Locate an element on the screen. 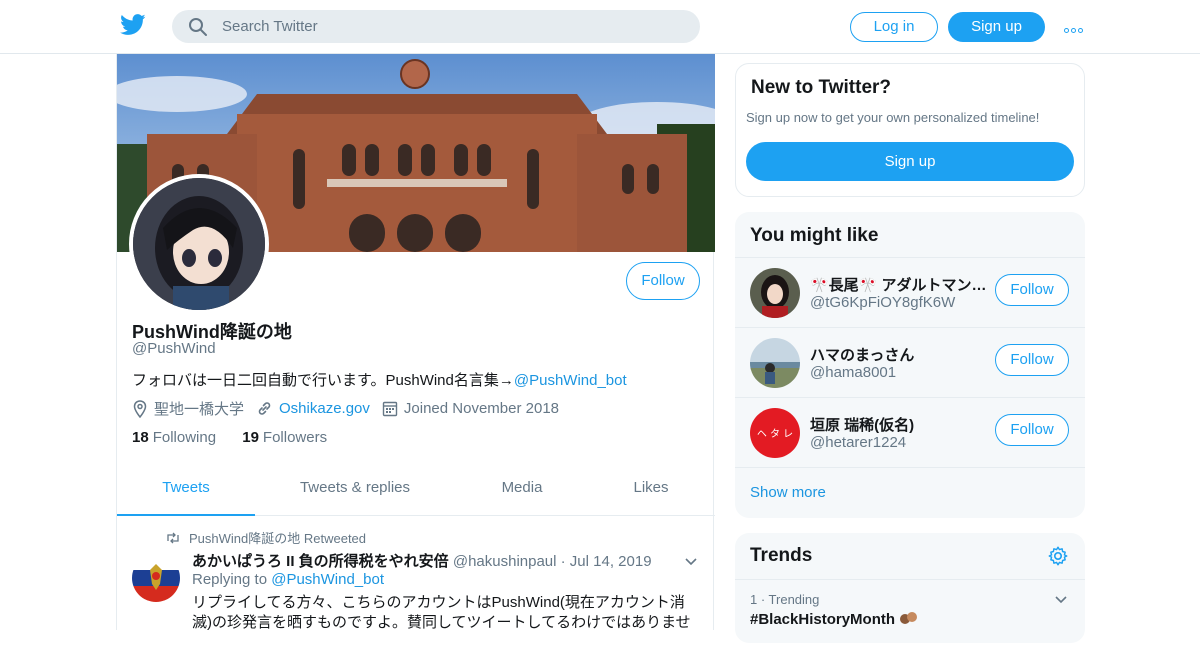 The width and height of the screenshot is (1200, 649). retweet-icon is located at coordinates (173, 537).